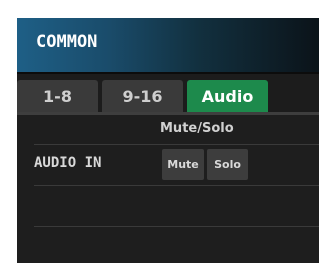  I want to click on tab-audio: Audio, so click(227, 96).